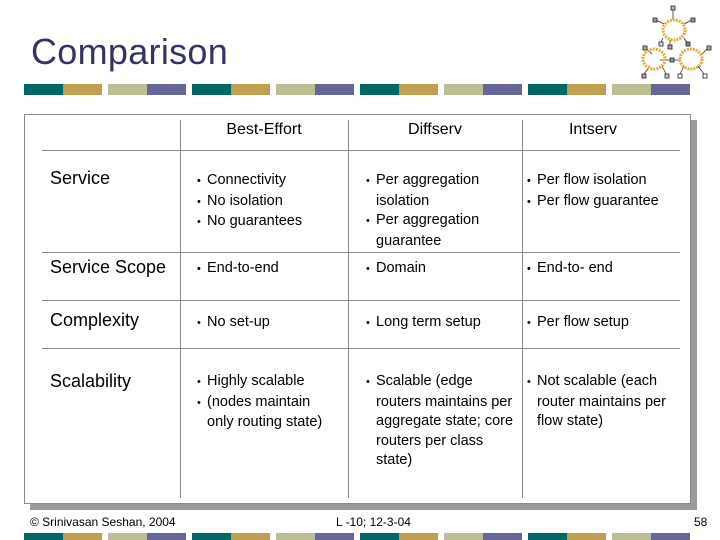 This screenshot has width=720, height=540. Describe the element at coordinates (264, 129) in the screenshot. I see `column-header-best-effort: Best-Effort` at that location.